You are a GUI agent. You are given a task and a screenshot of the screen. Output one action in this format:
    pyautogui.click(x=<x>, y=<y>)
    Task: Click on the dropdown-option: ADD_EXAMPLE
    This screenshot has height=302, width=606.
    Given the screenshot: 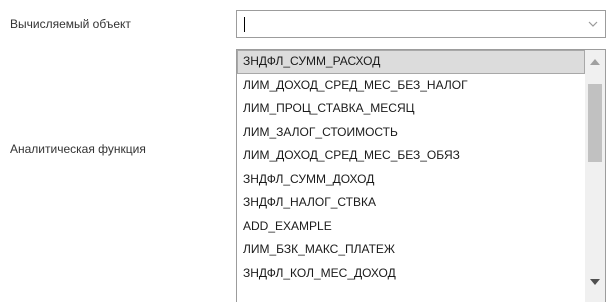 What is the action you would take?
    pyautogui.click(x=411, y=227)
    